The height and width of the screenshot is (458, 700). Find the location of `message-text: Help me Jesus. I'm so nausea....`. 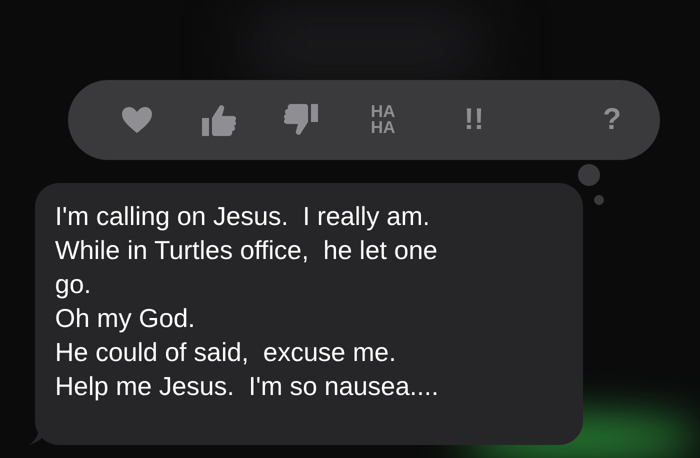

message-text: Help me Jesus. I'm so nausea.... is located at coordinates (247, 386).